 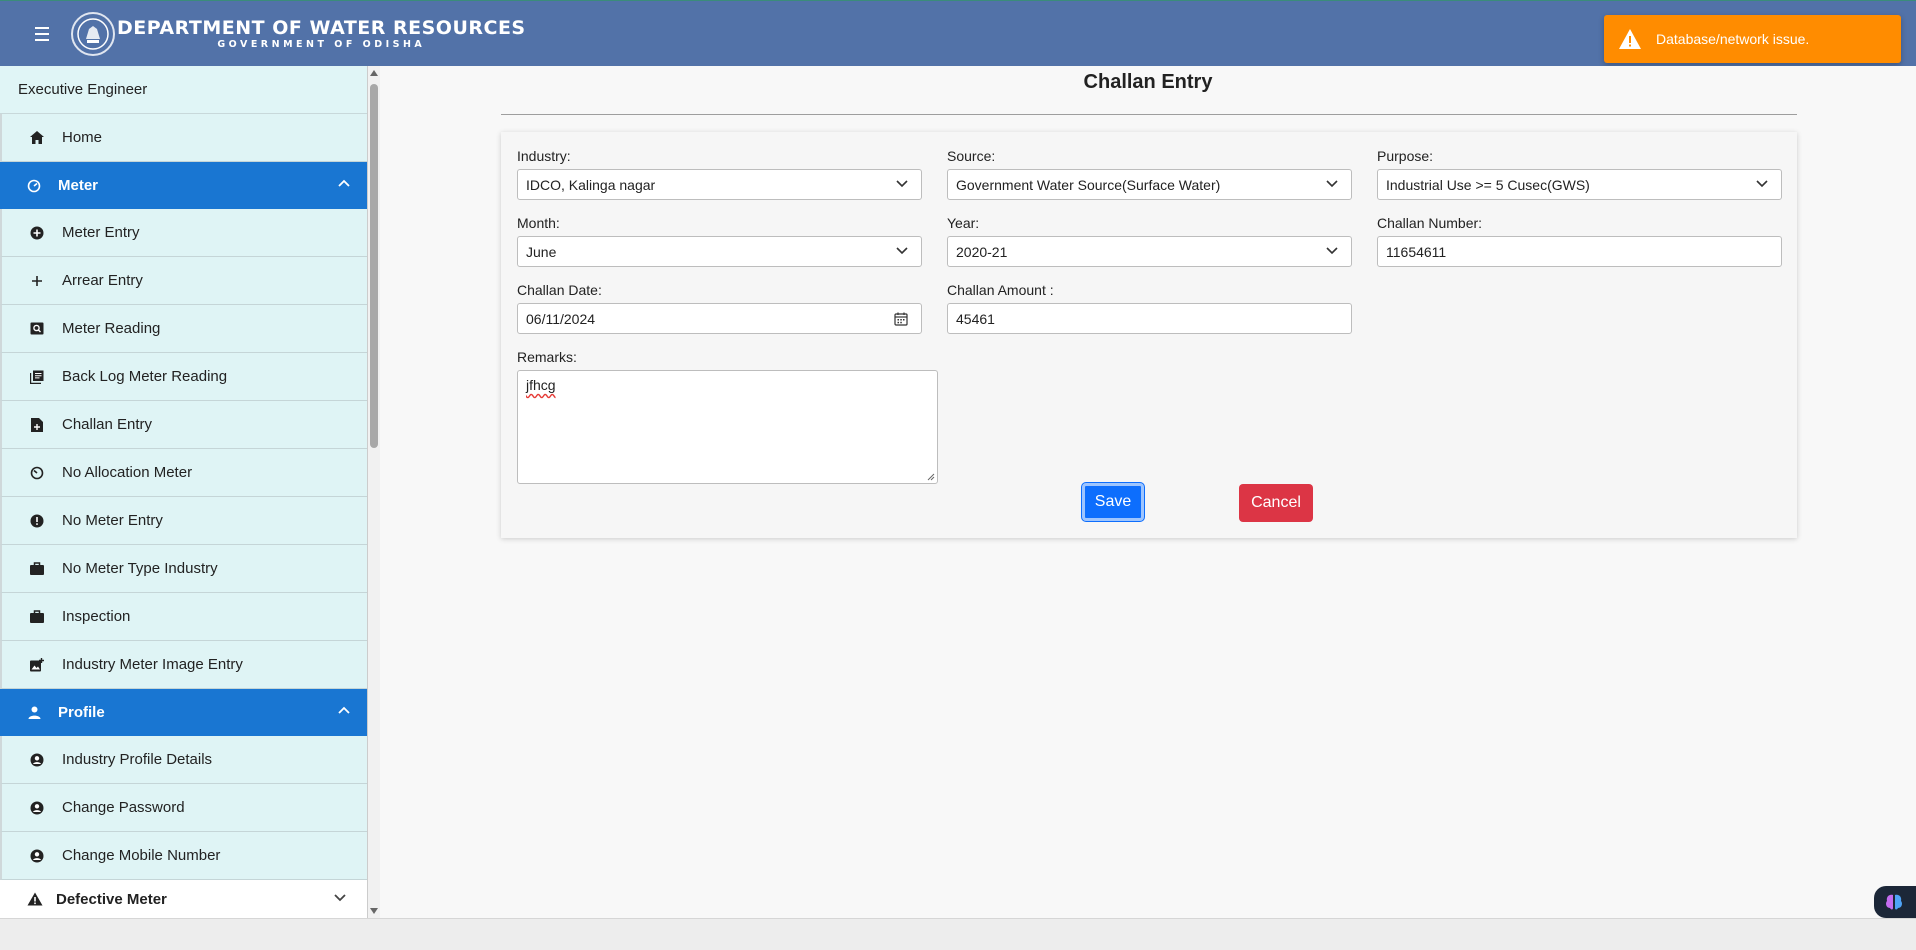 I want to click on briefcase-icon, so click(x=37, y=569).